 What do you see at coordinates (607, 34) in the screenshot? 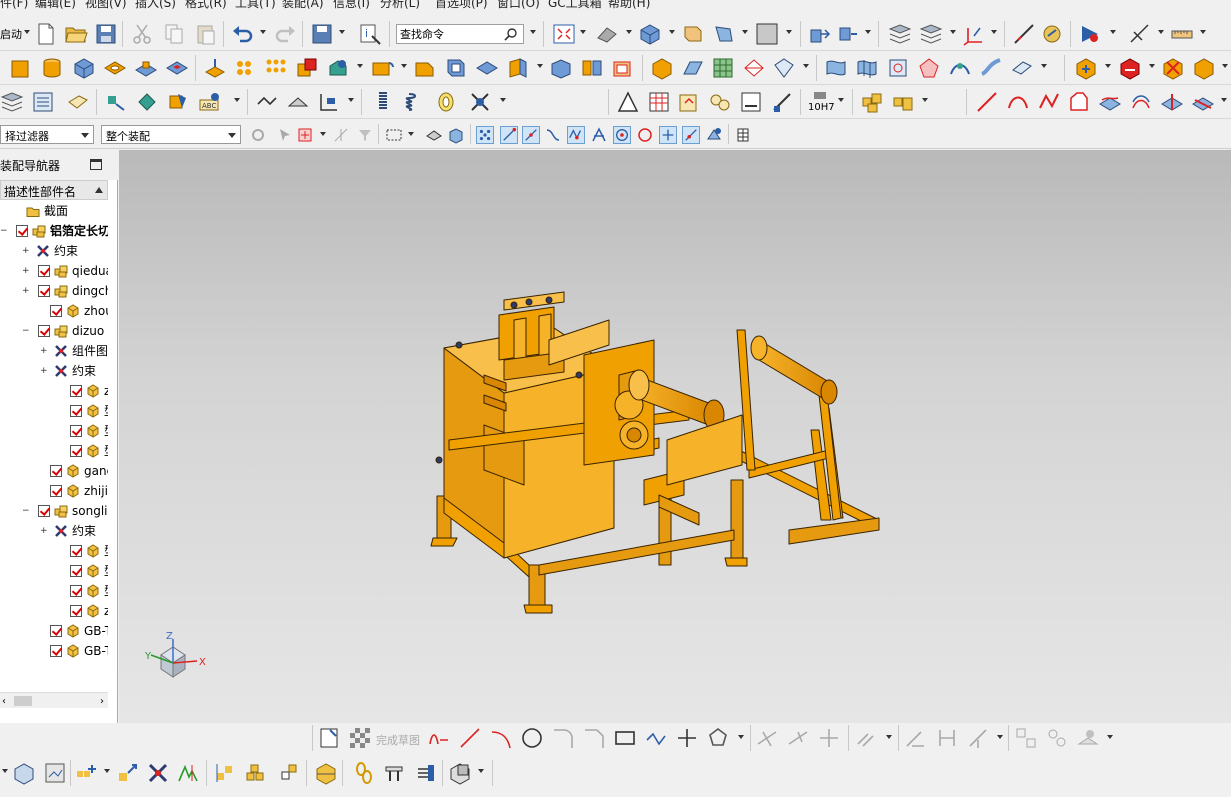
I see `render-style-icon` at bounding box center [607, 34].